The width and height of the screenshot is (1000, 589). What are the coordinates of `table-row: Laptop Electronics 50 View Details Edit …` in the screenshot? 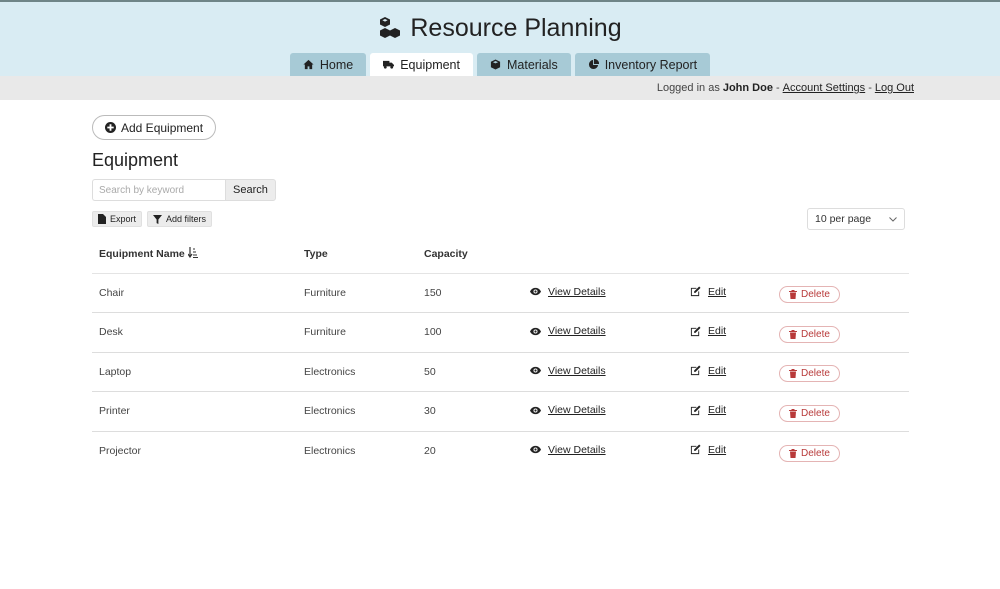 It's located at (500, 372).